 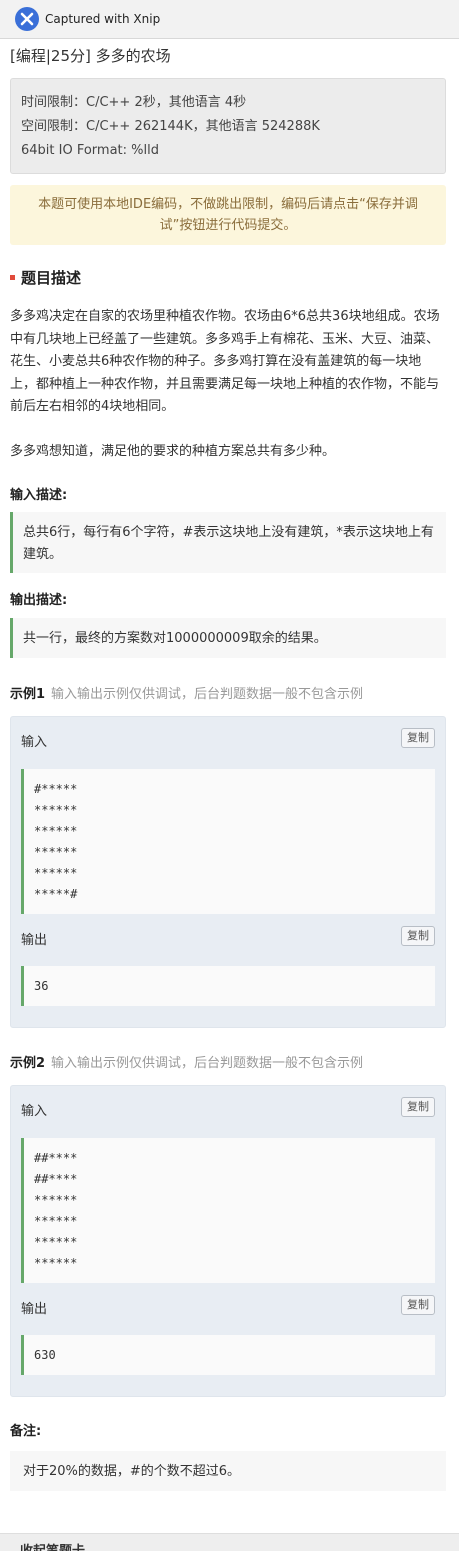 What do you see at coordinates (228, 986) in the screenshot?
I see `example-1-output-code: 36` at bounding box center [228, 986].